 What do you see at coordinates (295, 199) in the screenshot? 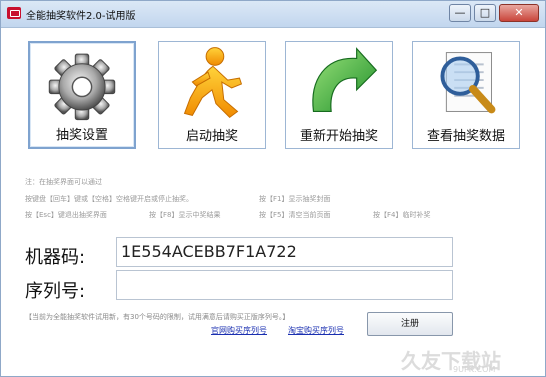
I see `hint-cover: 按【F1】显示抽奖封面` at bounding box center [295, 199].